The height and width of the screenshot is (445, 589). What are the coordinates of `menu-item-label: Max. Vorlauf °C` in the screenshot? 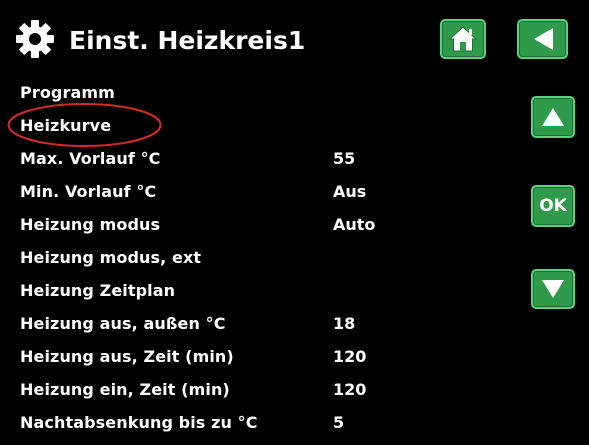 It's located at (90, 158).